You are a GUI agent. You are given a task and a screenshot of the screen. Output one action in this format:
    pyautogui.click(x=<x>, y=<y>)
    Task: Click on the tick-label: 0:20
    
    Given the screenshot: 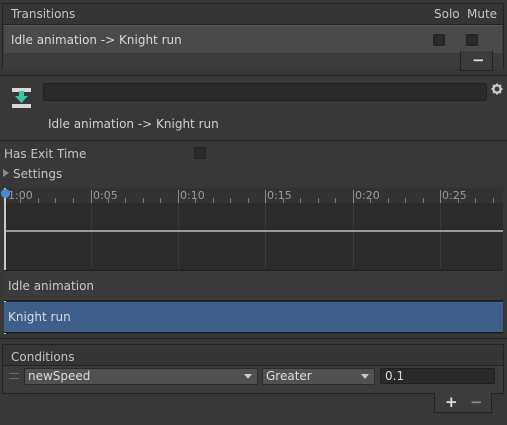 What is the action you would take?
    pyautogui.click(x=367, y=195)
    